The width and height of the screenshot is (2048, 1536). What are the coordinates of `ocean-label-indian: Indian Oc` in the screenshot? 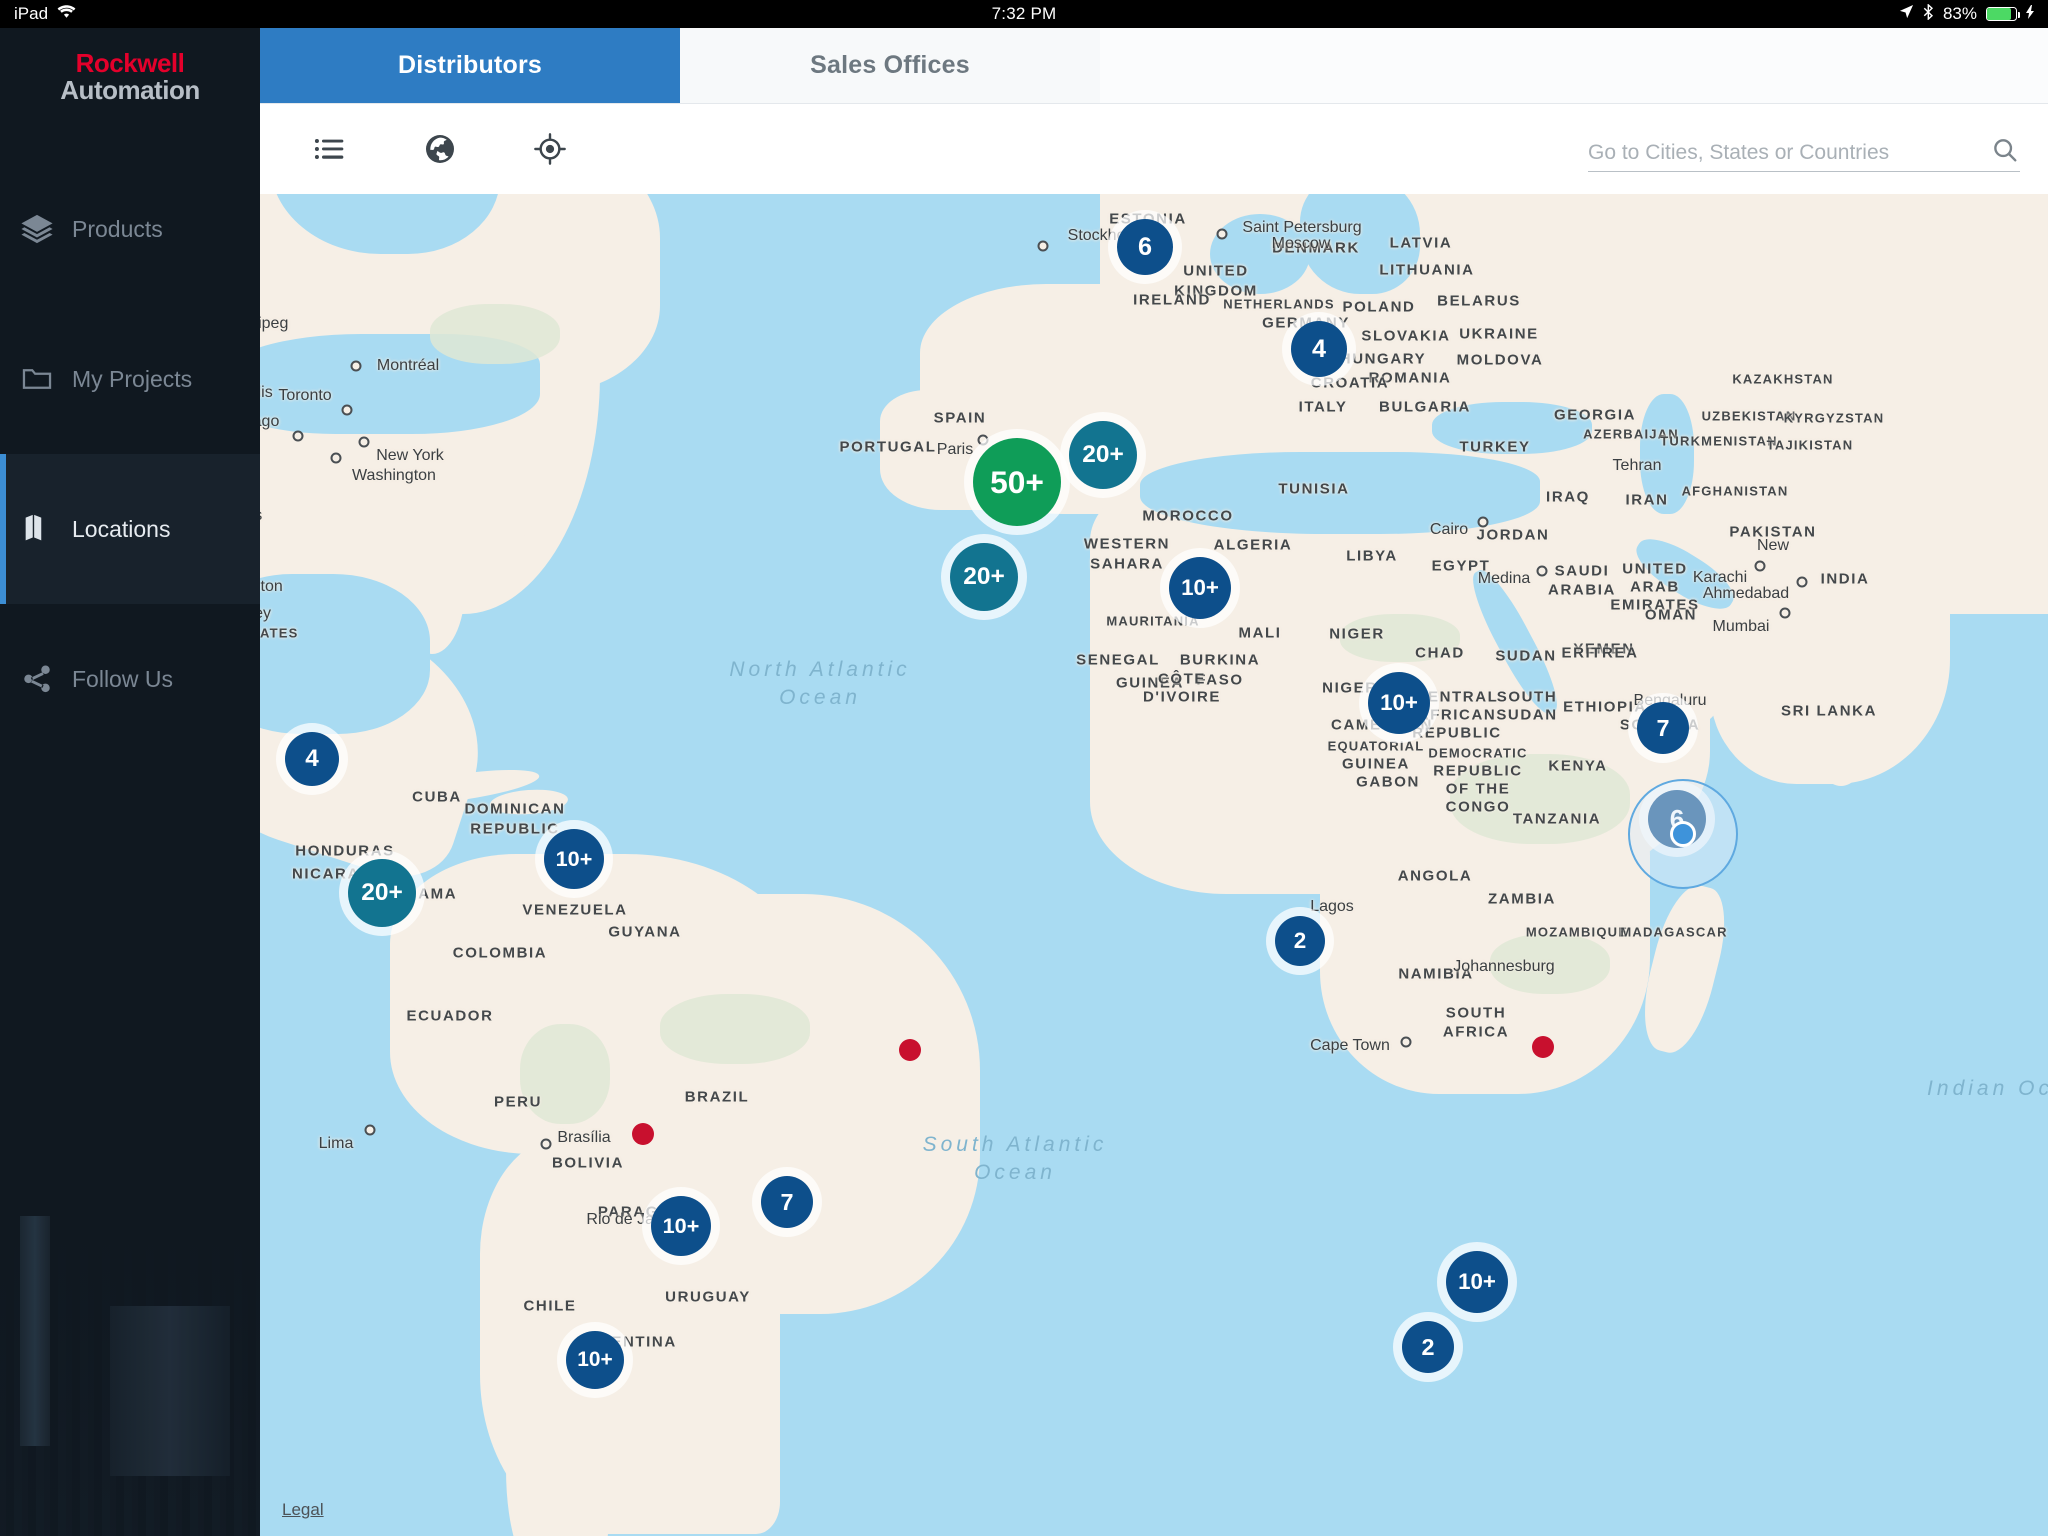 It's located at (1987, 1088).